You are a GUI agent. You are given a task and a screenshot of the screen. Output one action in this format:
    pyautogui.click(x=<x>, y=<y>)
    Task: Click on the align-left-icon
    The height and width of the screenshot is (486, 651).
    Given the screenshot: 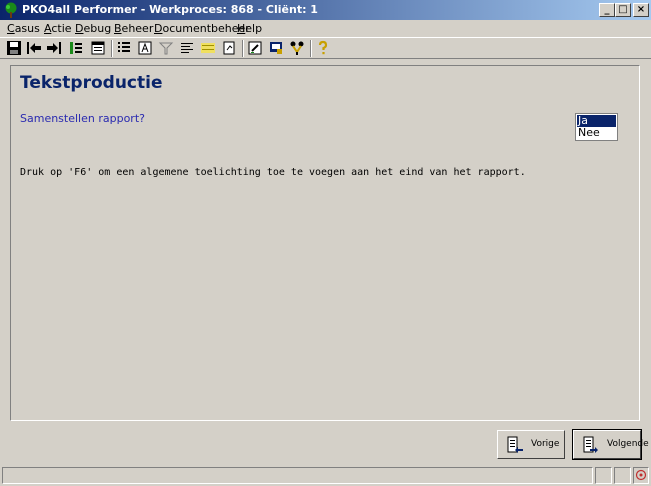 What is the action you would take?
    pyautogui.click(x=187, y=48)
    